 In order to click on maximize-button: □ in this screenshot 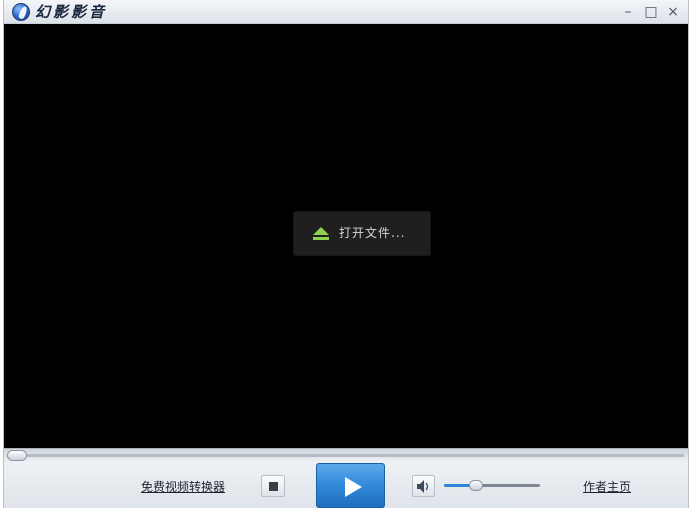, I will do `click(651, 12)`.